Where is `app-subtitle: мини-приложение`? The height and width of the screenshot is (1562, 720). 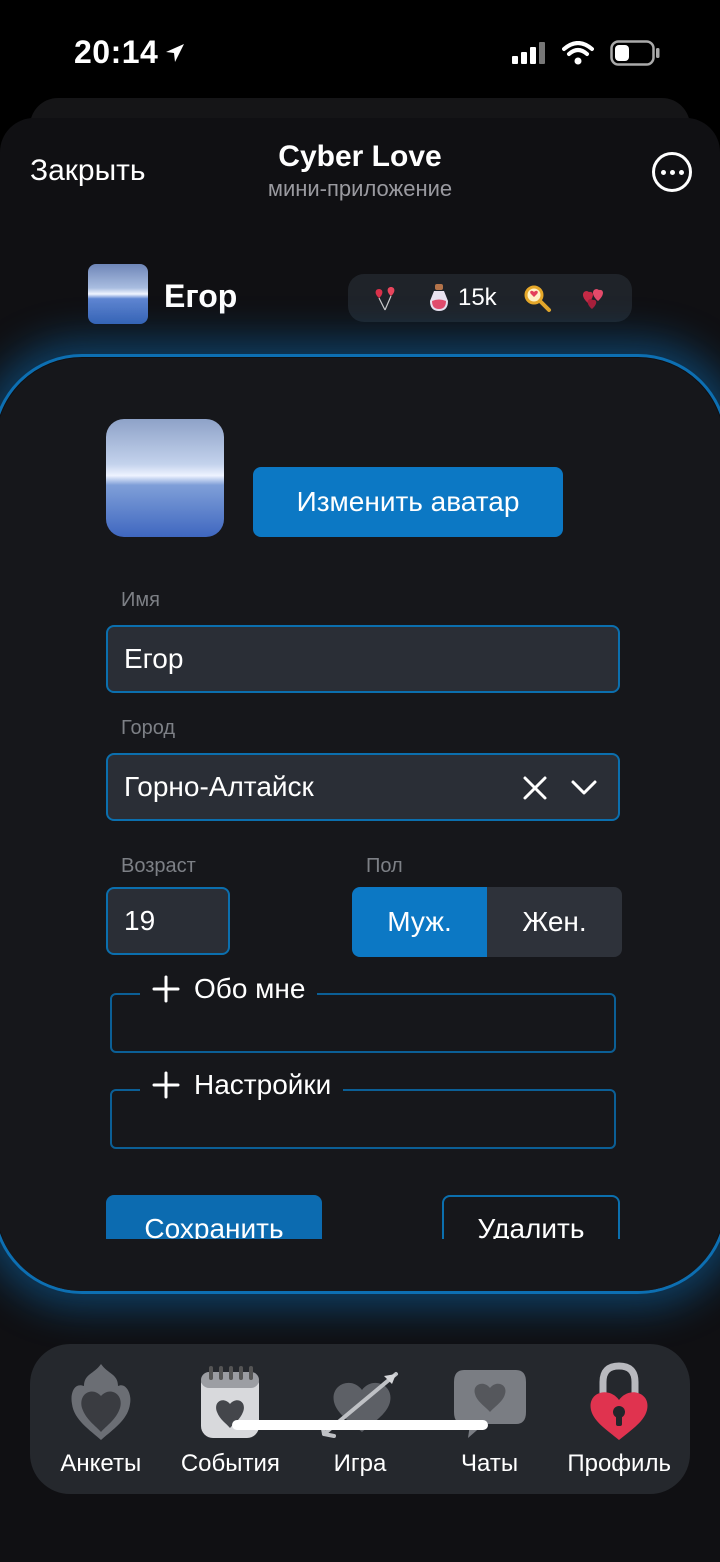
app-subtitle: мини-приложение is located at coordinates (360, 188).